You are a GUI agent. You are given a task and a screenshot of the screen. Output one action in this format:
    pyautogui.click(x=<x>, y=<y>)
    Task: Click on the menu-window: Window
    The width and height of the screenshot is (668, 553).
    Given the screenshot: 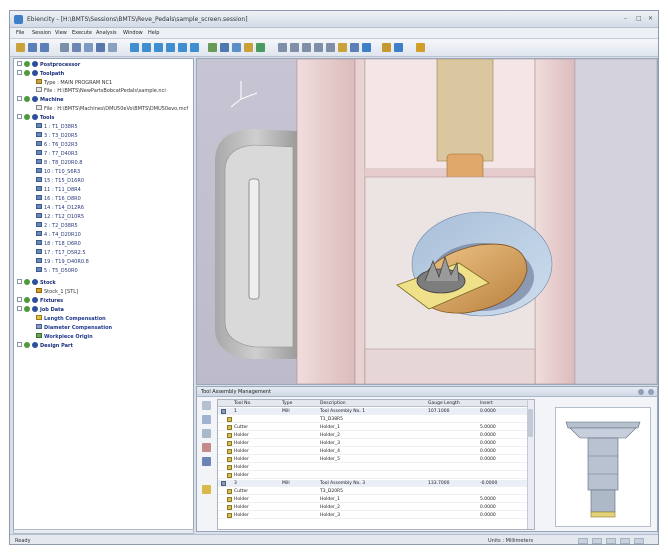 What is the action you would take?
    pyautogui.click(x=133, y=33)
    